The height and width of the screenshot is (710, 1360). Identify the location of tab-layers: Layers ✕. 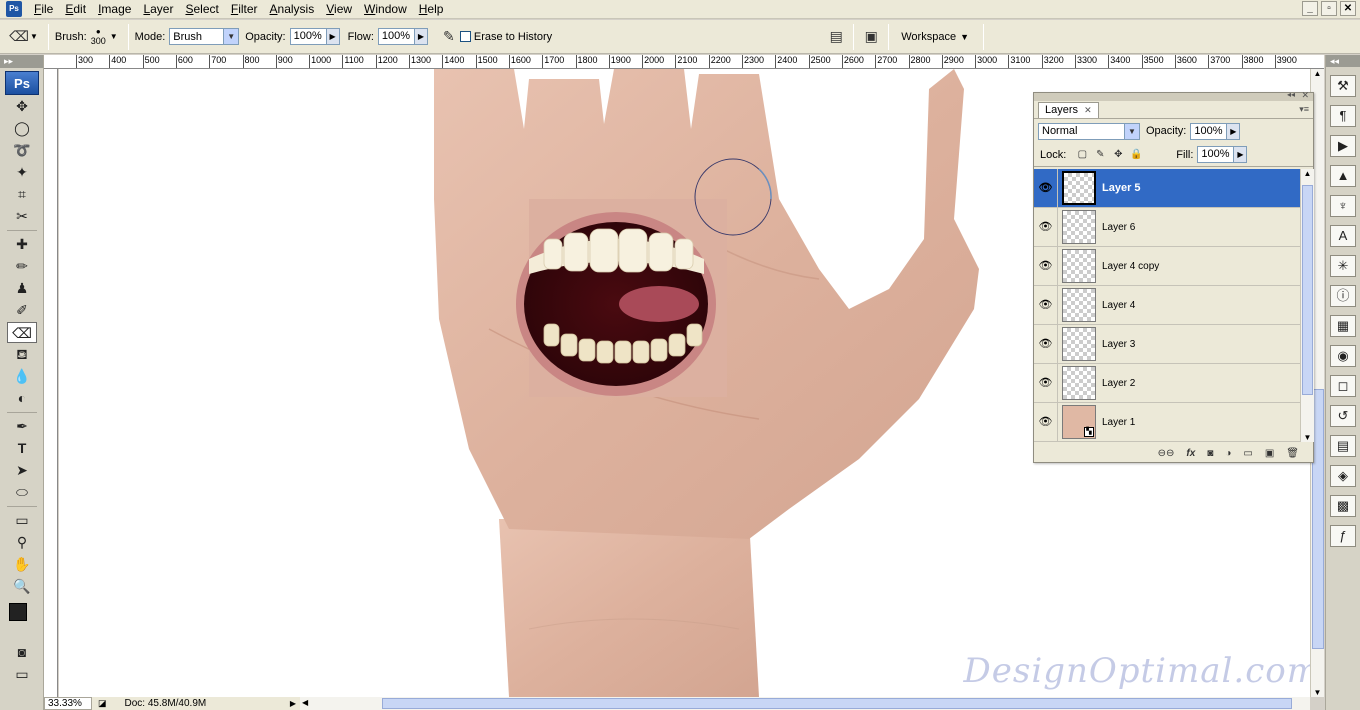
(1068, 110).